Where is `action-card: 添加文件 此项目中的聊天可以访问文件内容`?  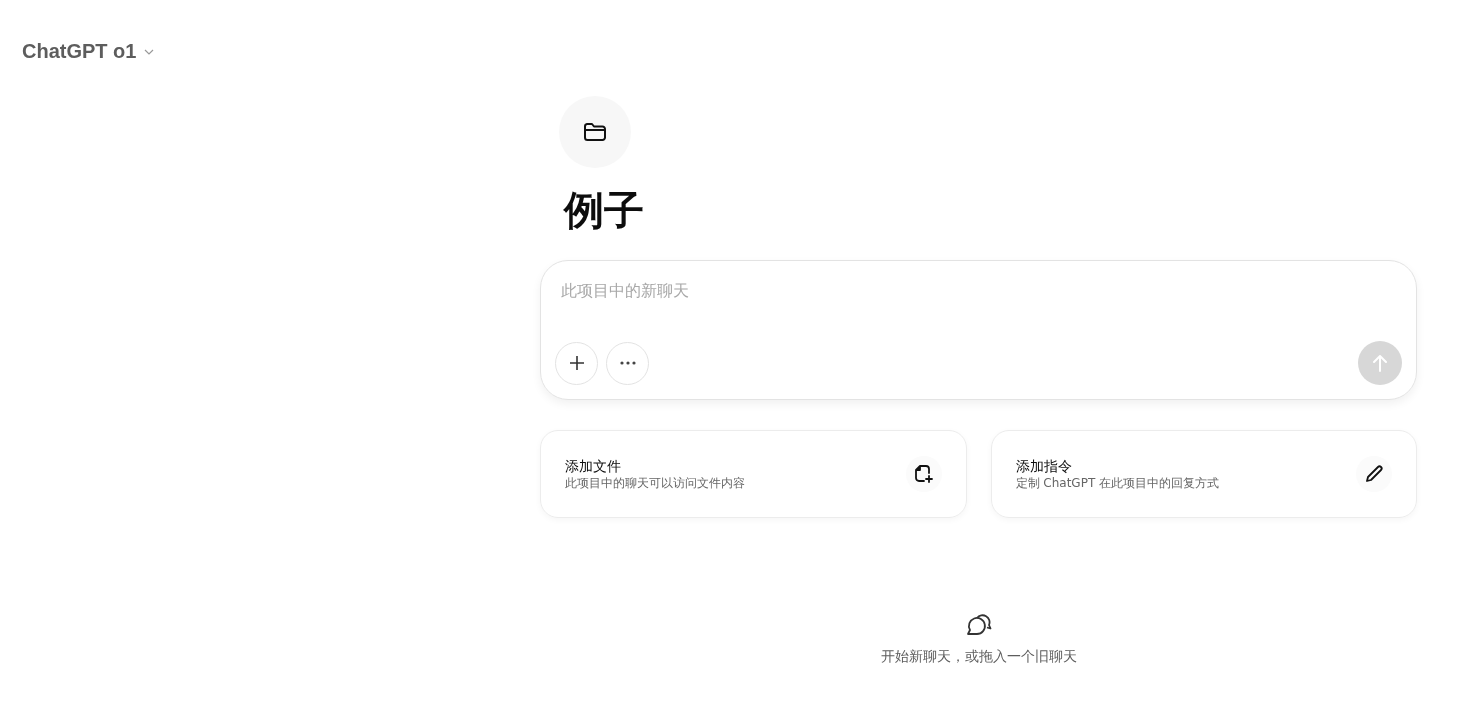 action-card: 添加文件 此项目中的聊天可以访问文件内容 is located at coordinates (753, 474).